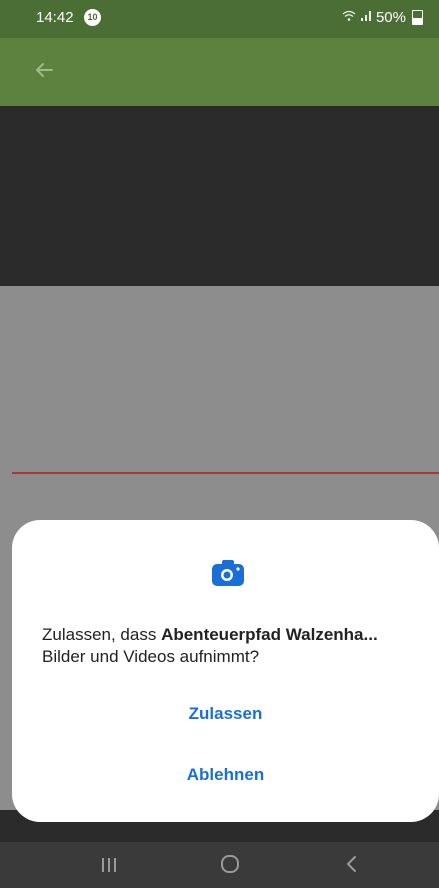 The height and width of the screenshot is (888, 439). Describe the element at coordinates (225, 775) in the screenshot. I see `deny-button: Ablehnen` at that location.